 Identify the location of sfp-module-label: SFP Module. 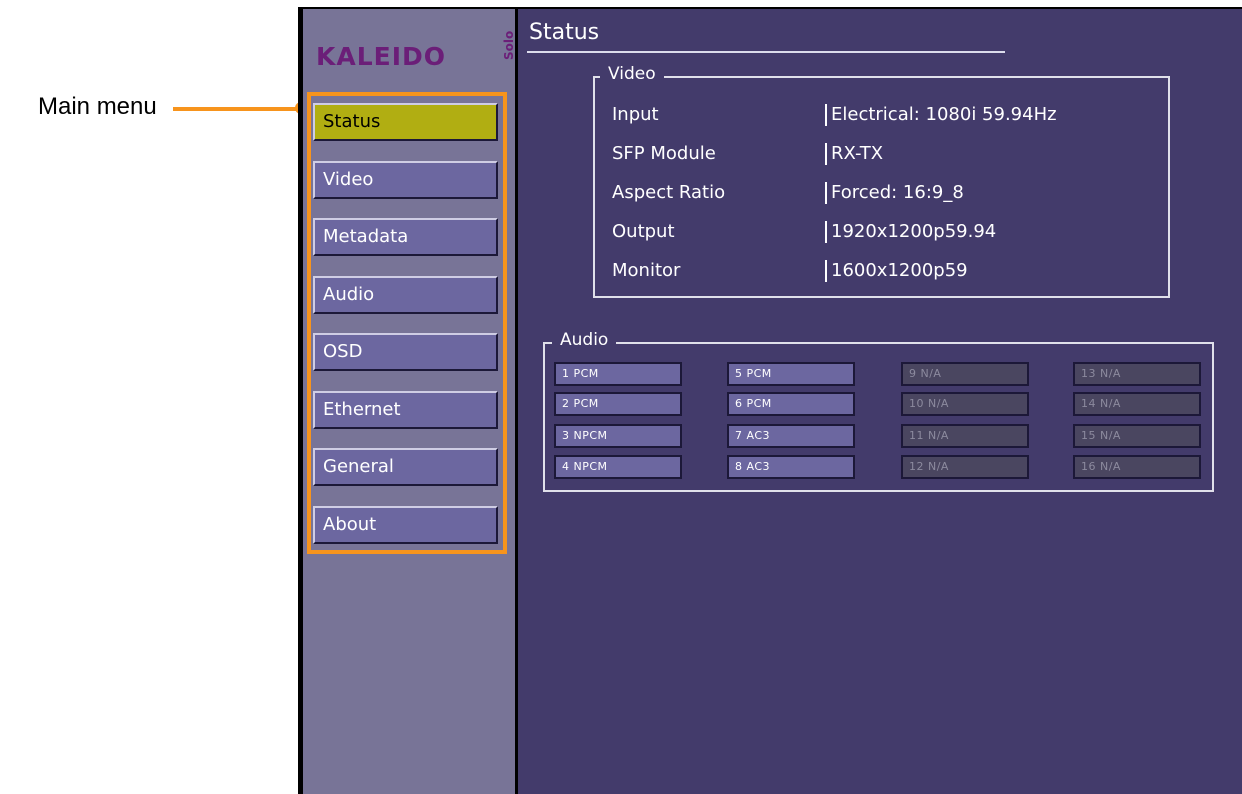
(664, 153).